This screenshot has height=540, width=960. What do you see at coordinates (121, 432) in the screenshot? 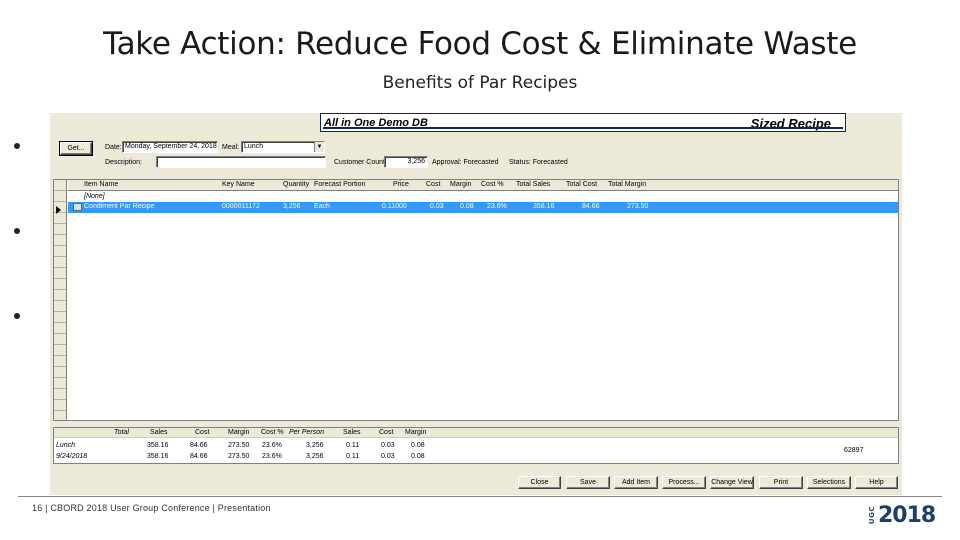
I see `sum-col-total: Total` at bounding box center [121, 432].